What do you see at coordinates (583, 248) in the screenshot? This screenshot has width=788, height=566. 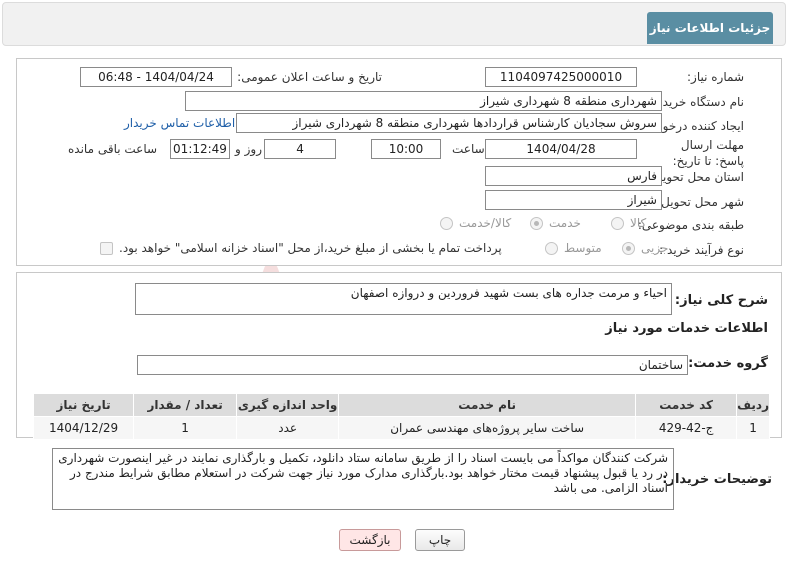 I see `process-option-medium-label: متوسط` at bounding box center [583, 248].